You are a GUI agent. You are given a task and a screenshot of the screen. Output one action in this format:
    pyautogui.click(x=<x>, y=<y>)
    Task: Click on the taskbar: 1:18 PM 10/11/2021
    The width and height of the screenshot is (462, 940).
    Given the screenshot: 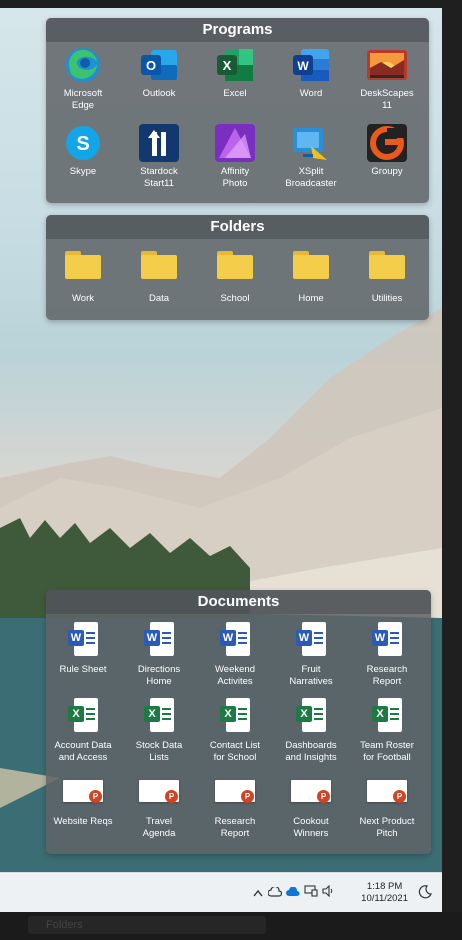 What is the action you would take?
    pyautogui.click(x=221, y=892)
    